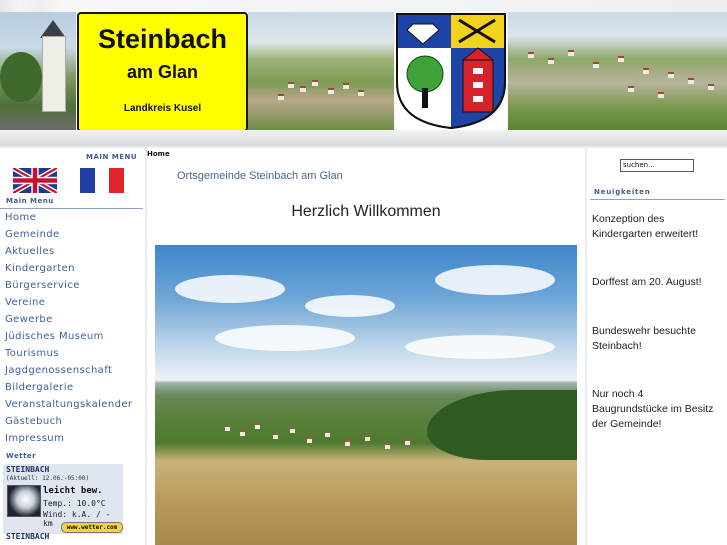  I want to click on weather-condition: leicht bew., so click(73, 491).